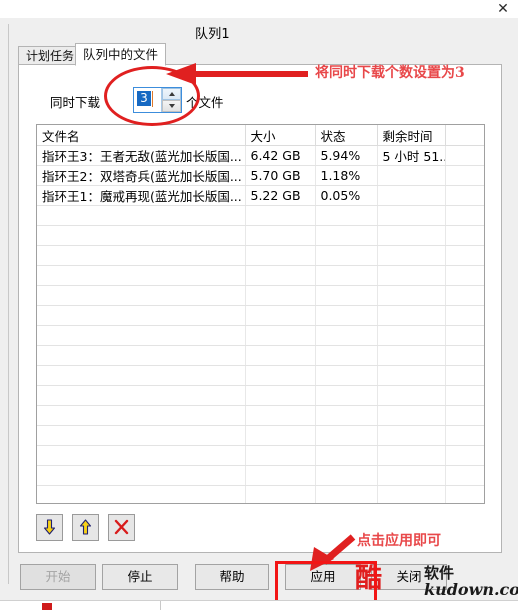 The height and width of the screenshot is (610, 518). Describe the element at coordinates (280, 155) in the screenshot. I see `cell-size: 6.42 GB` at that location.